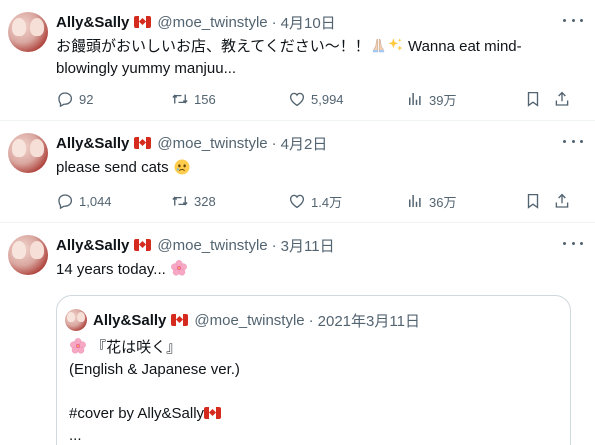  What do you see at coordinates (154, 369) in the screenshot?
I see `quoted-line-version: (English & Japanese ver.)` at bounding box center [154, 369].